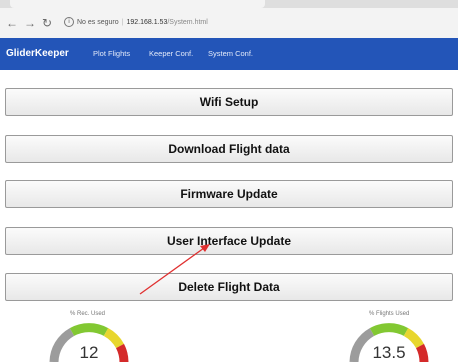  I want to click on gauge-value-flights-used: 13.5, so click(389, 352).